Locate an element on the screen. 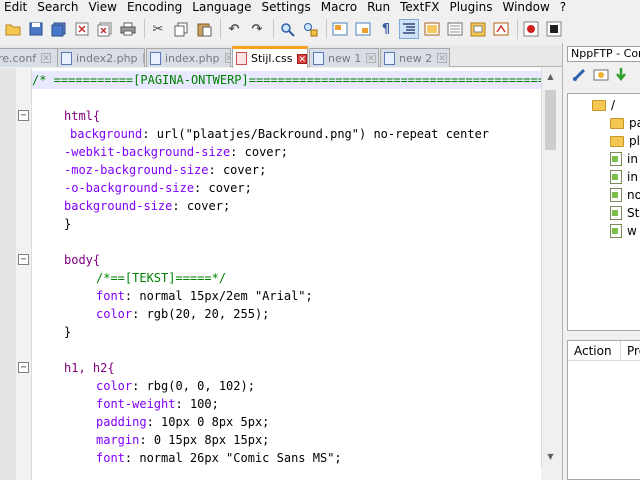 The image size is (640, 480). tab-new-2: new 2 ✕ is located at coordinates (415, 57).